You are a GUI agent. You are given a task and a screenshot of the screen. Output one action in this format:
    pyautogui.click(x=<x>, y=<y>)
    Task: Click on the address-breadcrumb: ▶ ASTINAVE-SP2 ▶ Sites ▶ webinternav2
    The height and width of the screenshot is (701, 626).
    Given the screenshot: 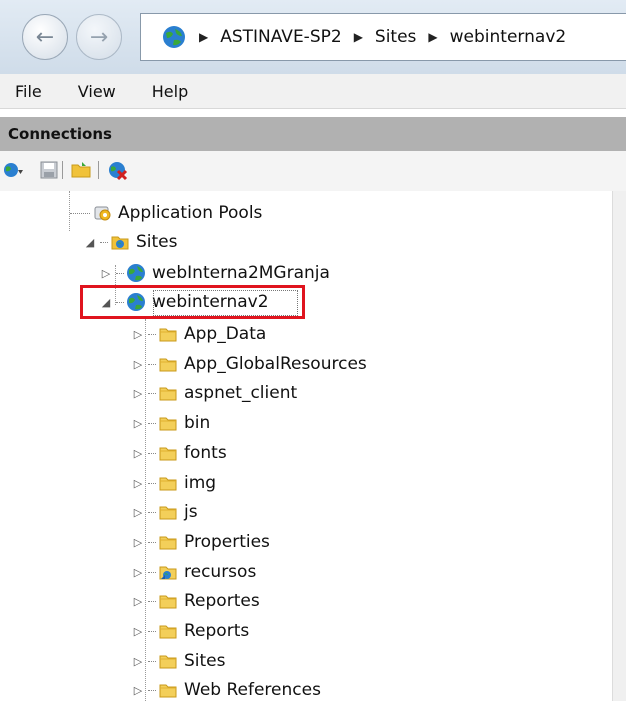 What is the action you would take?
    pyautogui.click(x=383, y=37)
    